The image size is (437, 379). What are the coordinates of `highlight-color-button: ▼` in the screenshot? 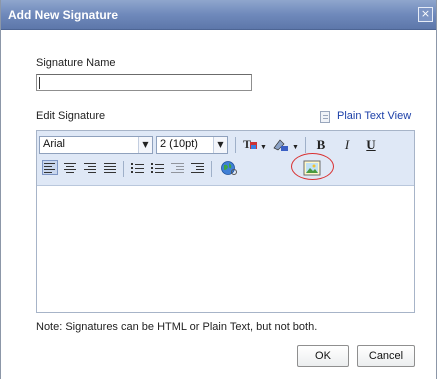 It's located at (286, 145).